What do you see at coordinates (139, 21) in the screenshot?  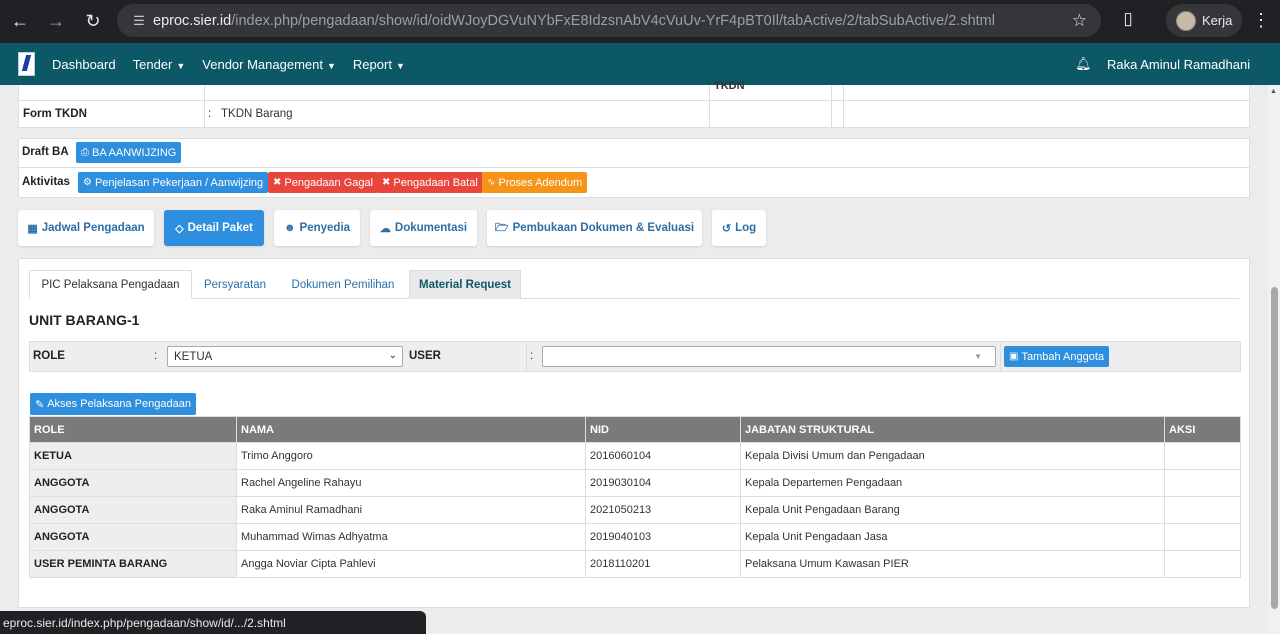 I see `site-settings-icon: ☰` at bounding box center [139, 21].